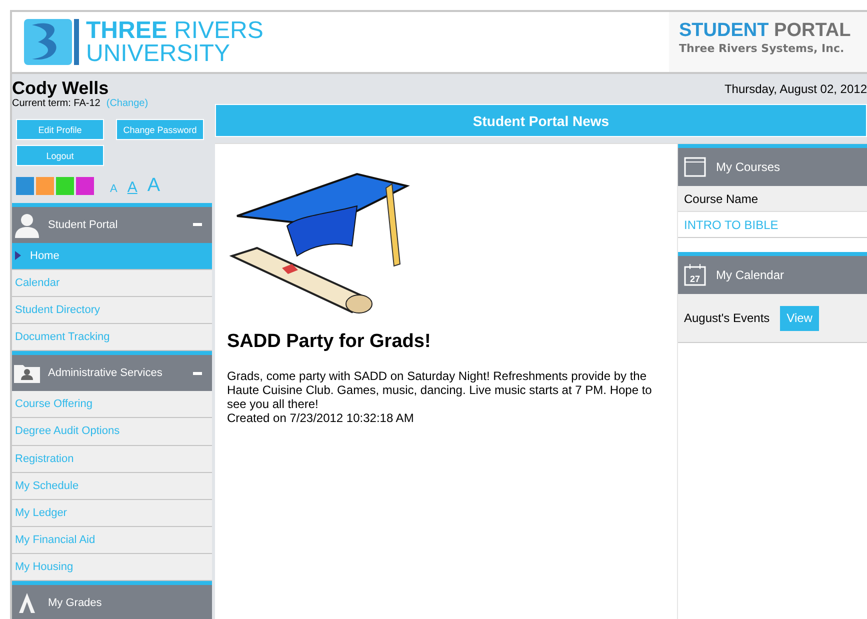 The height and width of the screenshot is (619, 867). Describe the element at coordinates (127, 103) in the screenshot. I see `change-term-link: (Change)` at that location.